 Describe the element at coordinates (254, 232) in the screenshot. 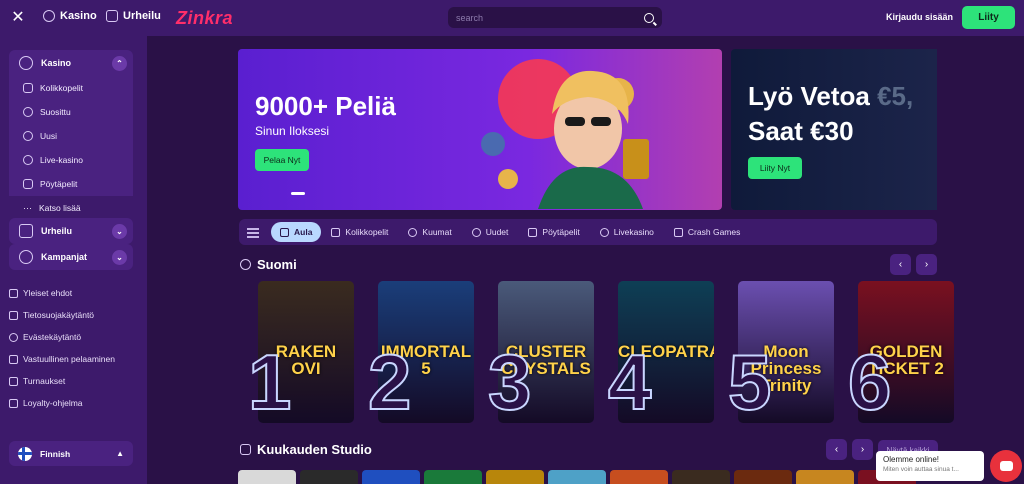

I see `filter-icon` at that location.